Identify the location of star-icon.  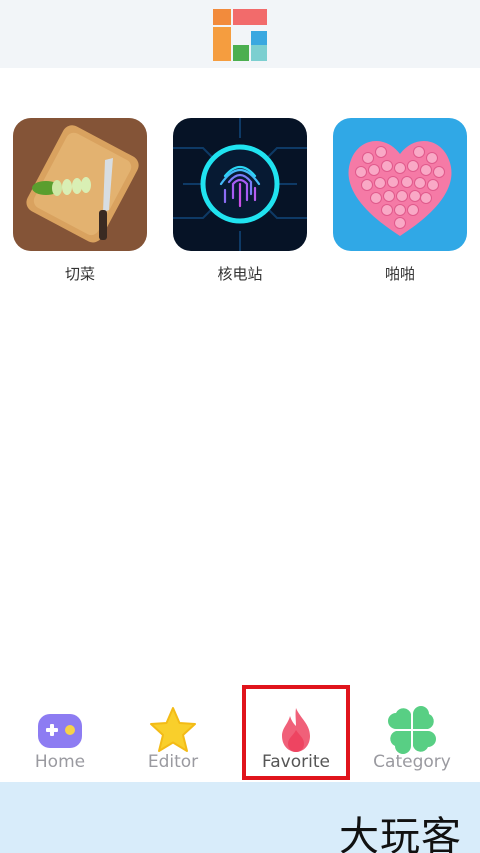
(173, 729).